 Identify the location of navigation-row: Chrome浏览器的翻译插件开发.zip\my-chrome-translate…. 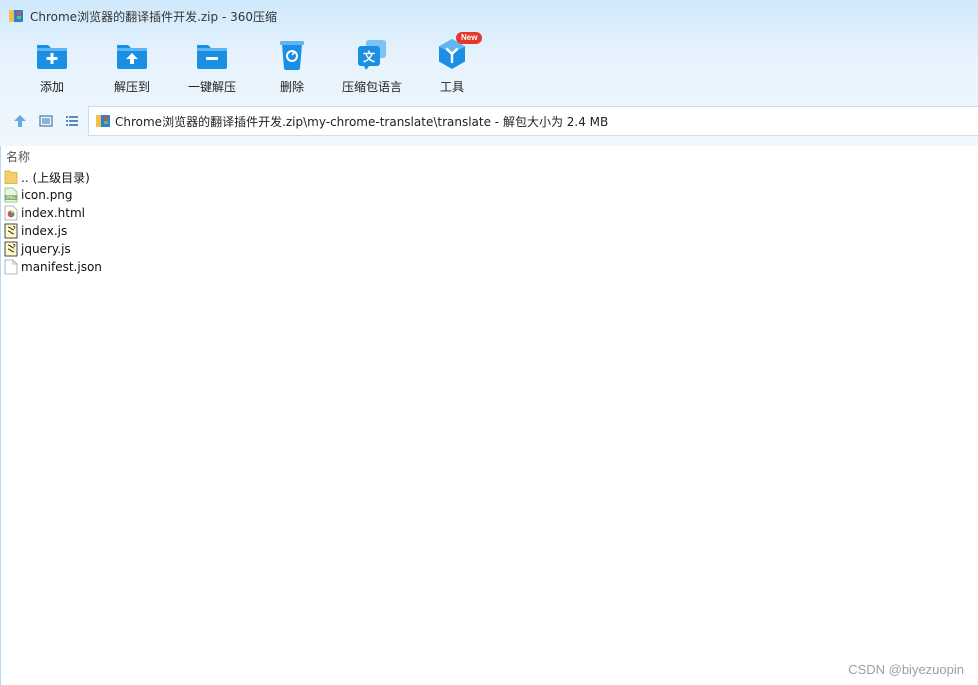
(489, 121).